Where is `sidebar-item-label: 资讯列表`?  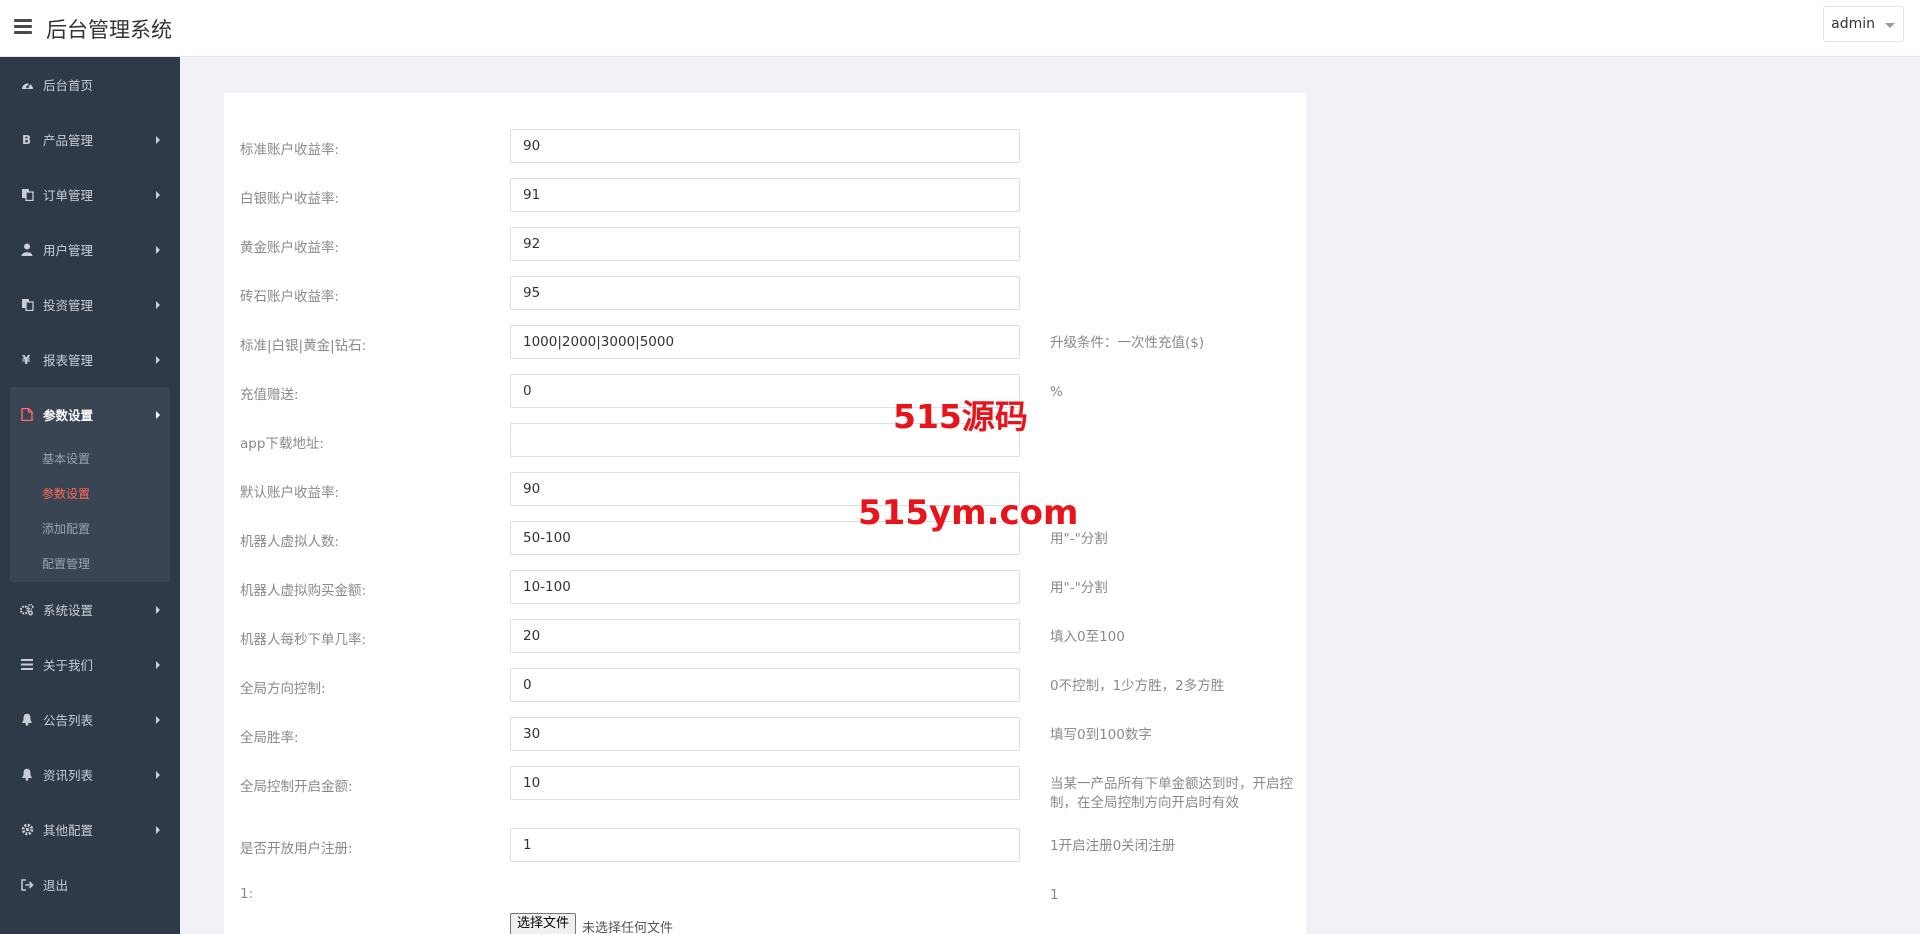
sidebar-item-label: 资讯列表 is located at coordinates (68, 775).